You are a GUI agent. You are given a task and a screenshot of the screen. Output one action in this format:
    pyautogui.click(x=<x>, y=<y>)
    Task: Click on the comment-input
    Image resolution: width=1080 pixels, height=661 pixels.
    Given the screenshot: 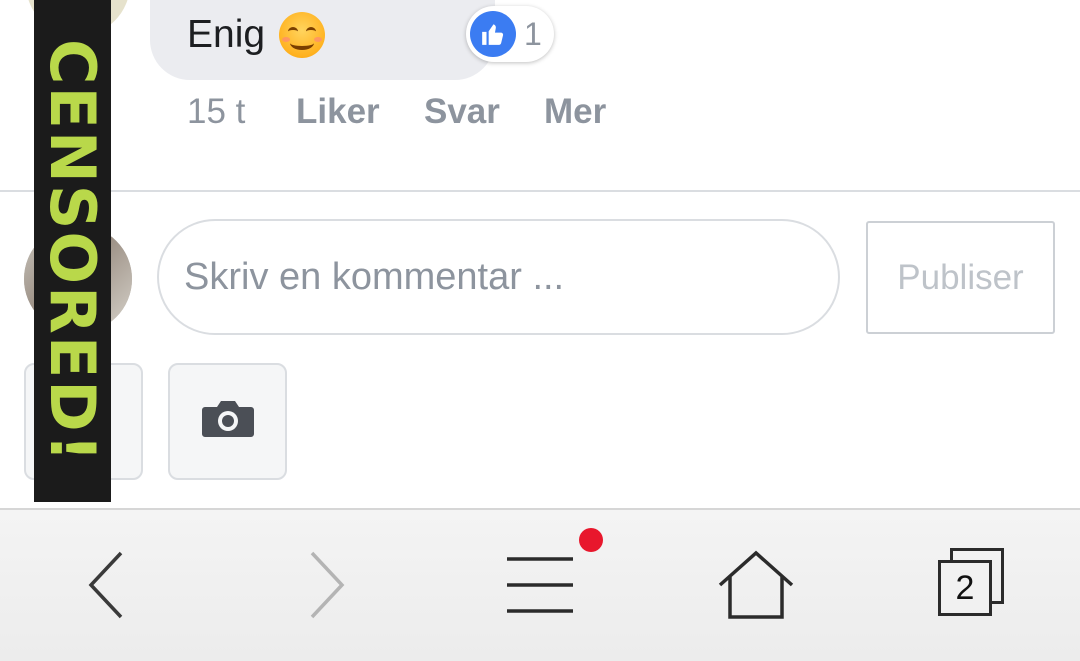 What is the action you would take?
    pyautogui.click(x=498, y=277)
    